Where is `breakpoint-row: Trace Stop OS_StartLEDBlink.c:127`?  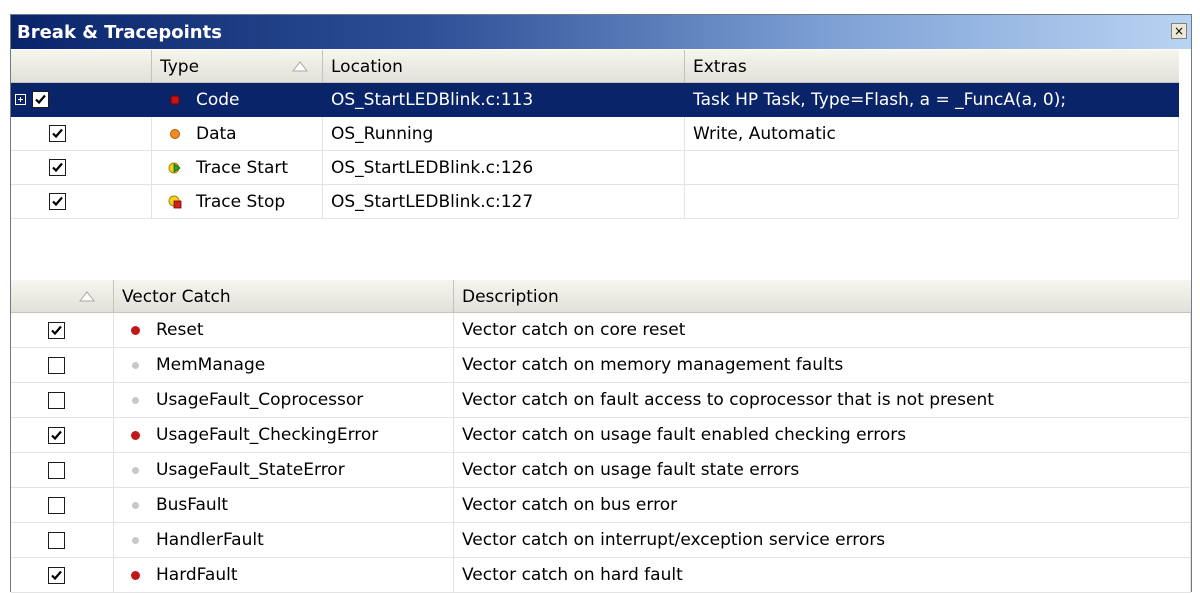
breakpoint-row: Trace Stop OS_StartLEDBlink.c:127 is located at coordinates (601, 202).